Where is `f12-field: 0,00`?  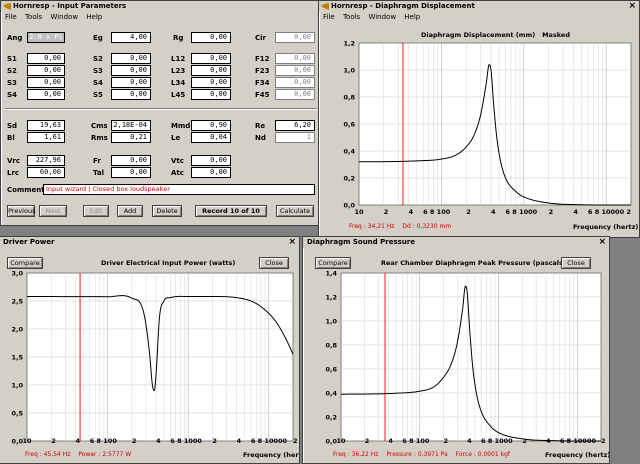
f12-field: 0,00 is located at coordinates (295, 58).